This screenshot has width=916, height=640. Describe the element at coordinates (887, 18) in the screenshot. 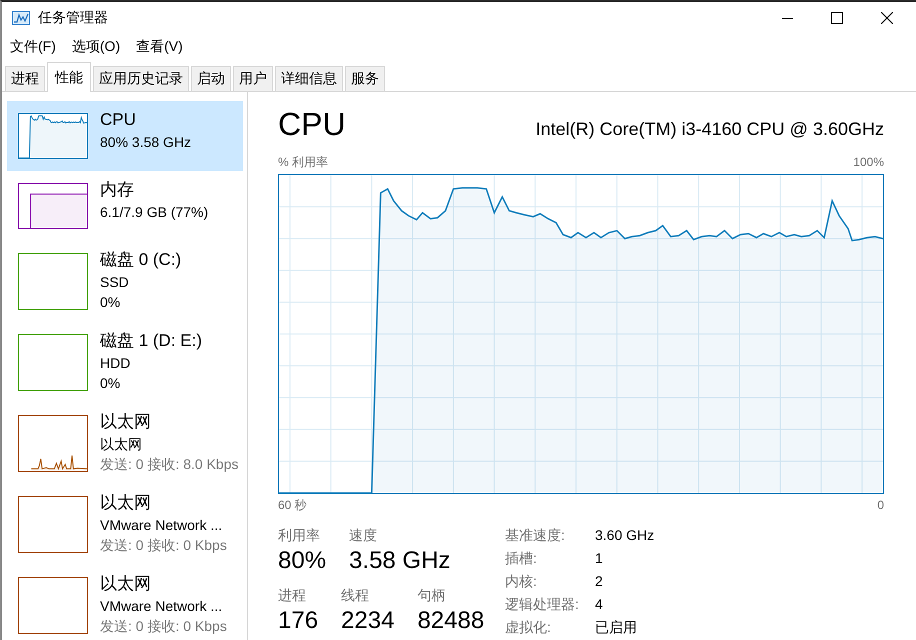

I see `close-icon` at that location.